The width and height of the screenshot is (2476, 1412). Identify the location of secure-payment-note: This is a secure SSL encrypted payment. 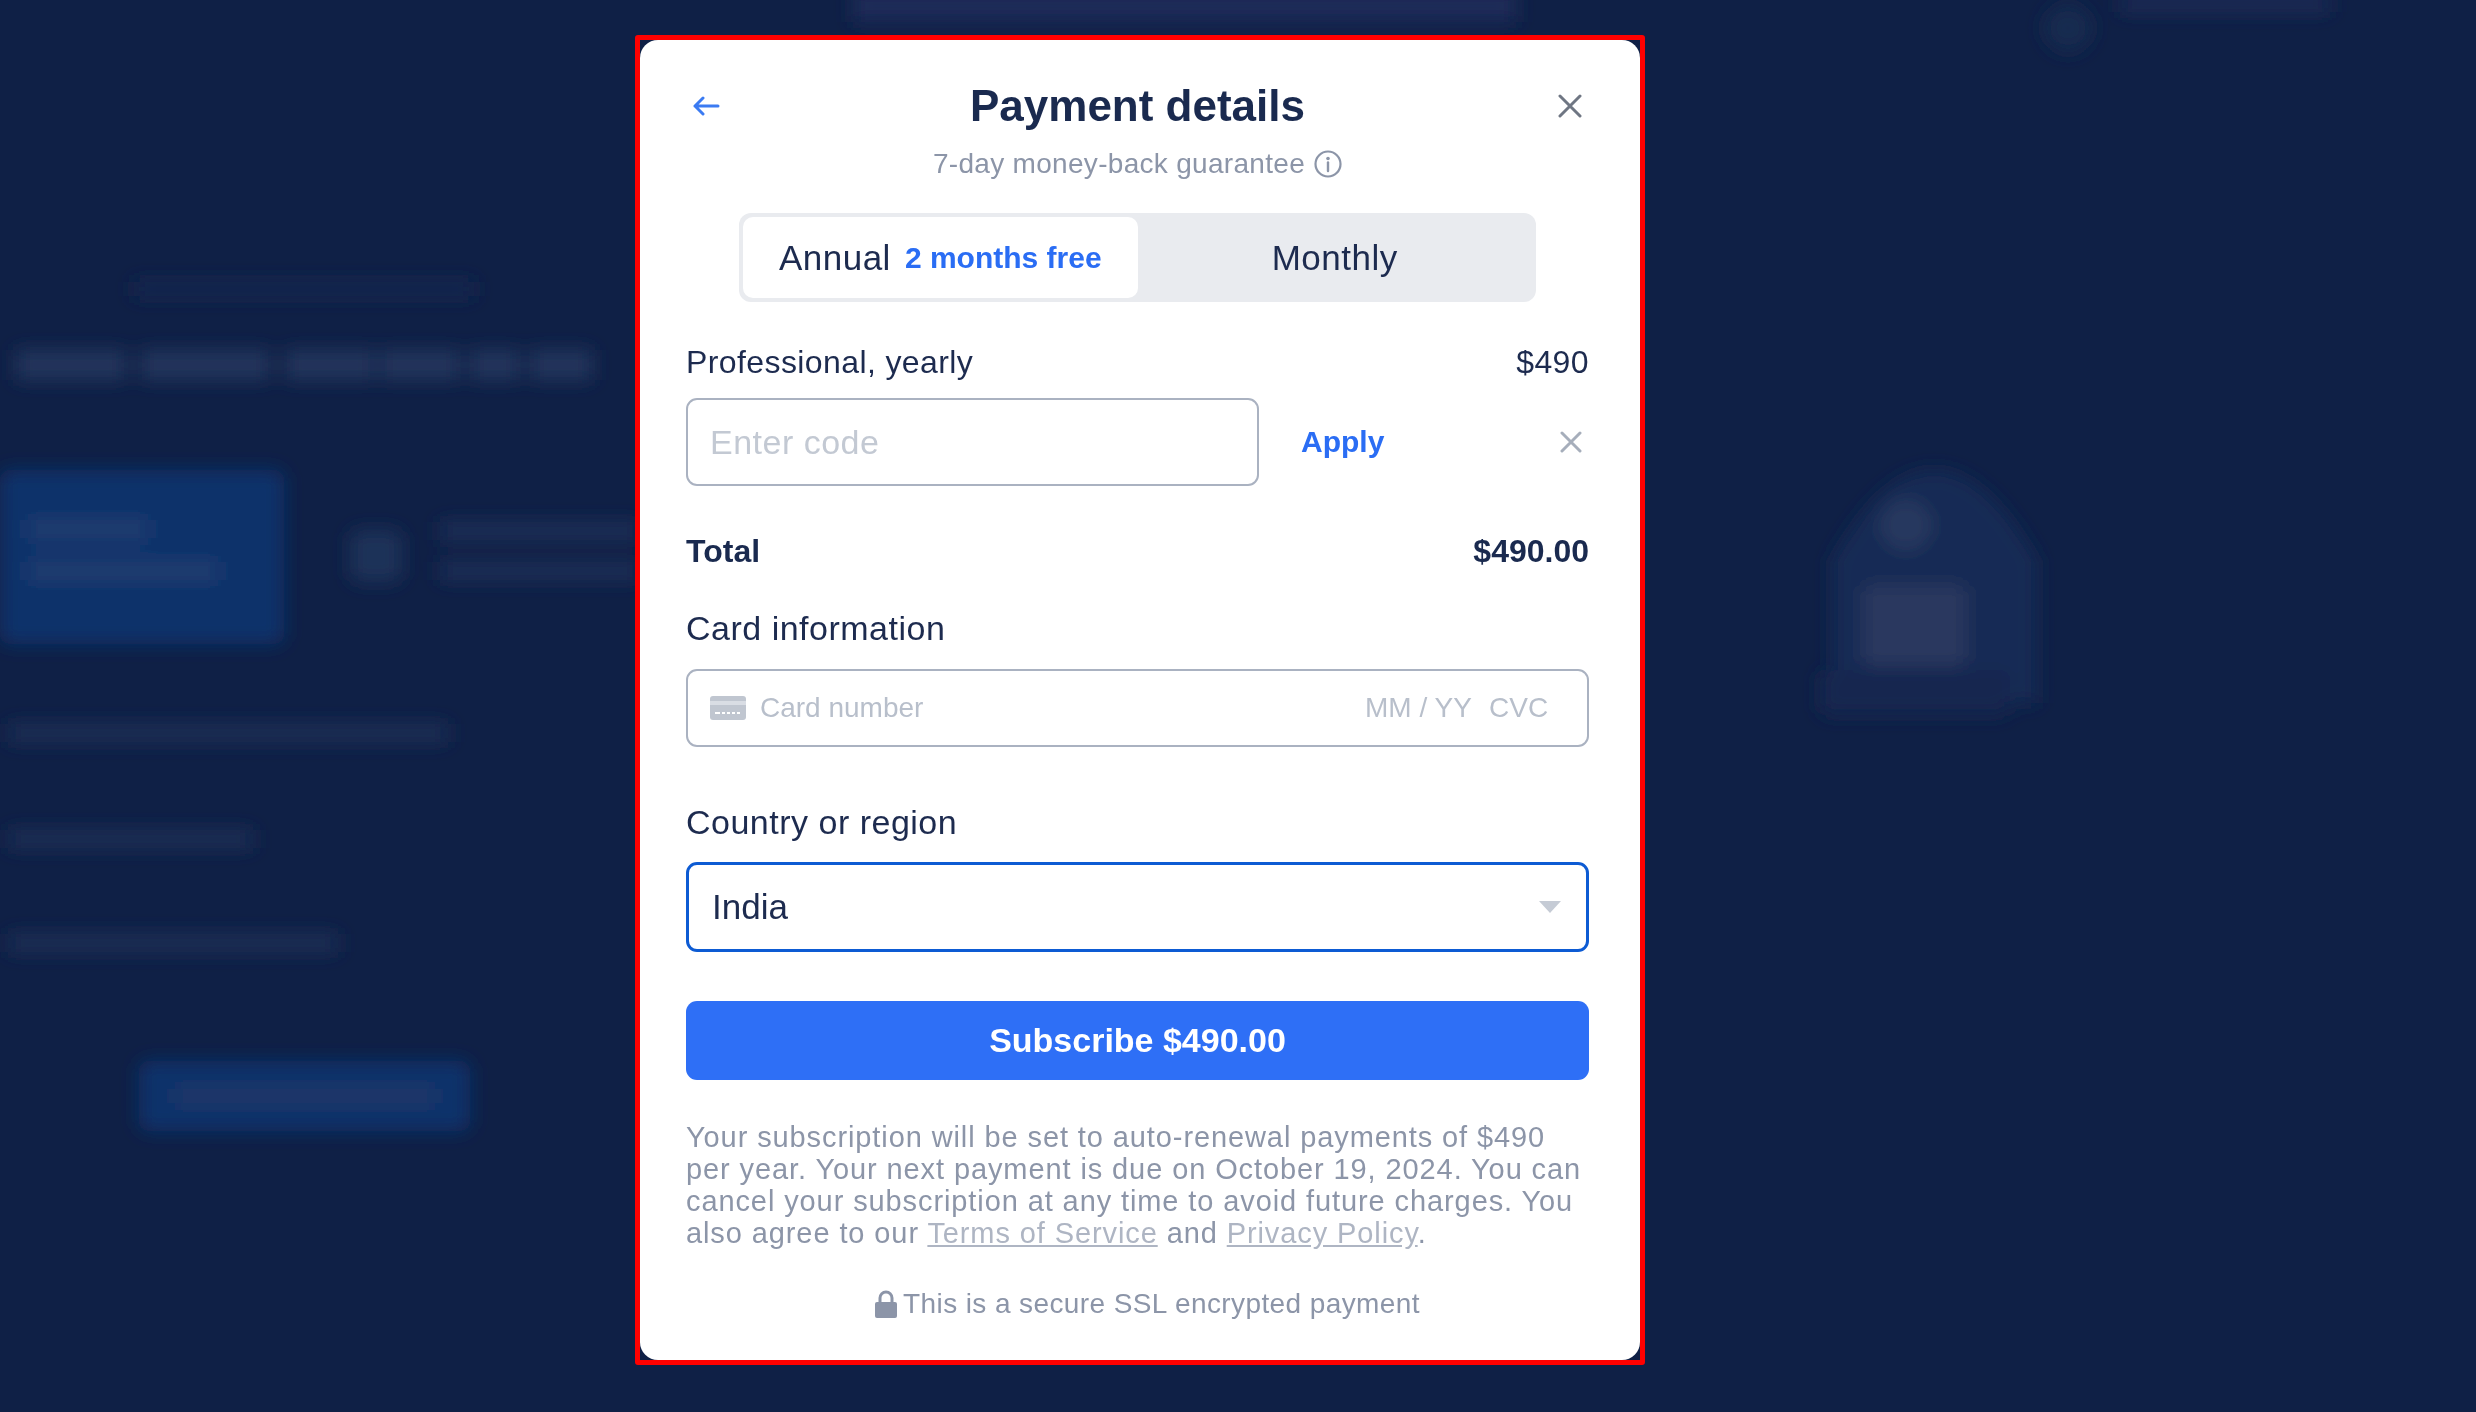
(1161, 1304).